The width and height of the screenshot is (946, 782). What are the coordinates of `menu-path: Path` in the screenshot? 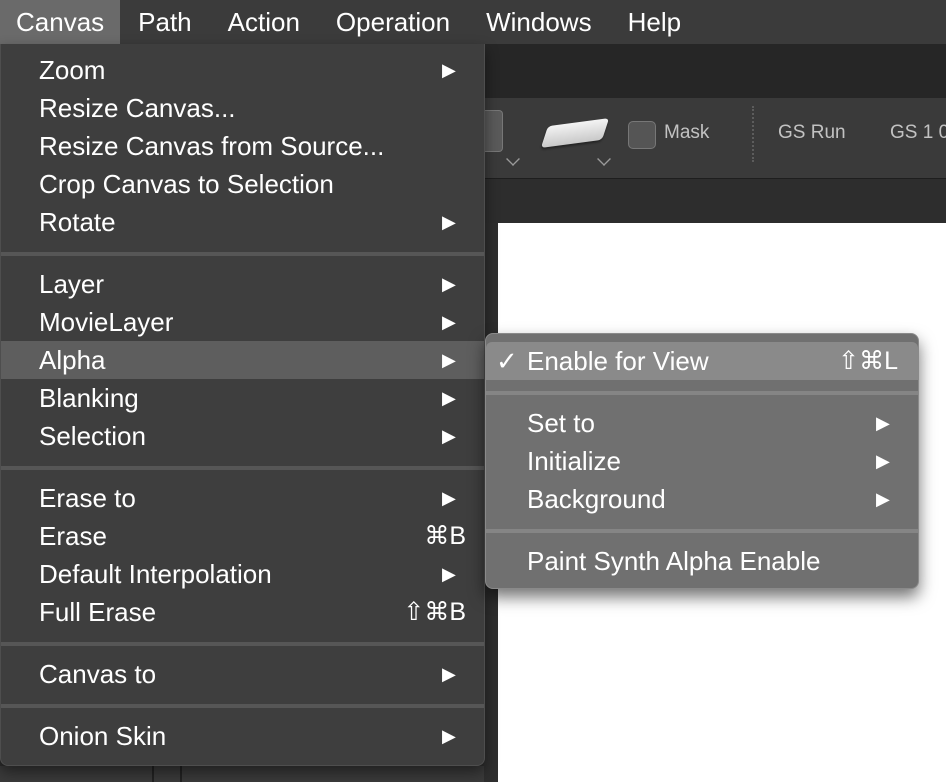 It's located at (165, 22).